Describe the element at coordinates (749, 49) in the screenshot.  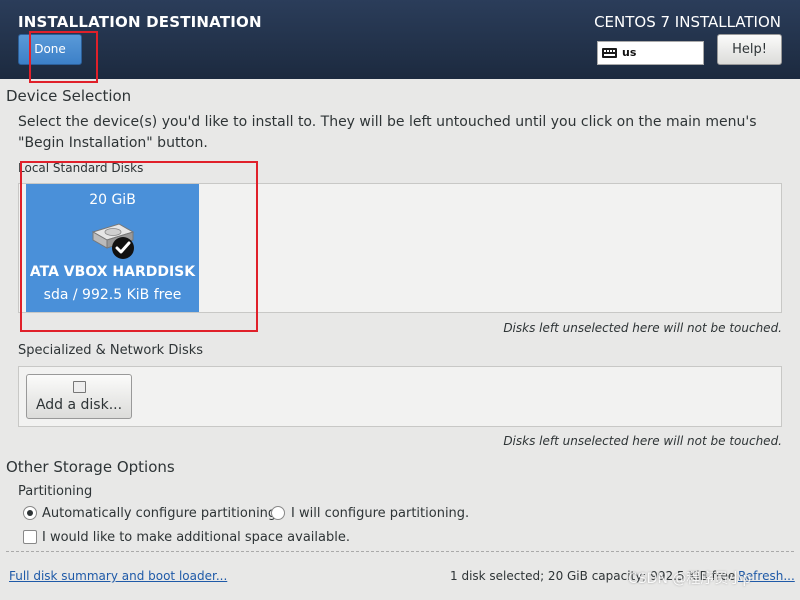
I see `help-button: Help!` at that location.